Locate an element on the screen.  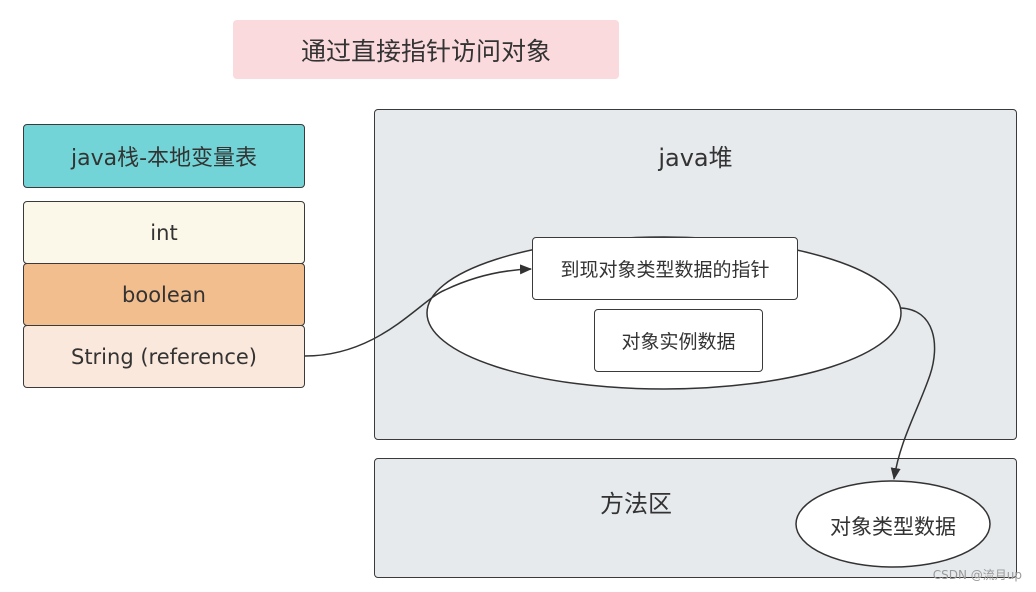
type-pointer-label: 到现对象类型数据的指针 is located at coordinates (665, 270).